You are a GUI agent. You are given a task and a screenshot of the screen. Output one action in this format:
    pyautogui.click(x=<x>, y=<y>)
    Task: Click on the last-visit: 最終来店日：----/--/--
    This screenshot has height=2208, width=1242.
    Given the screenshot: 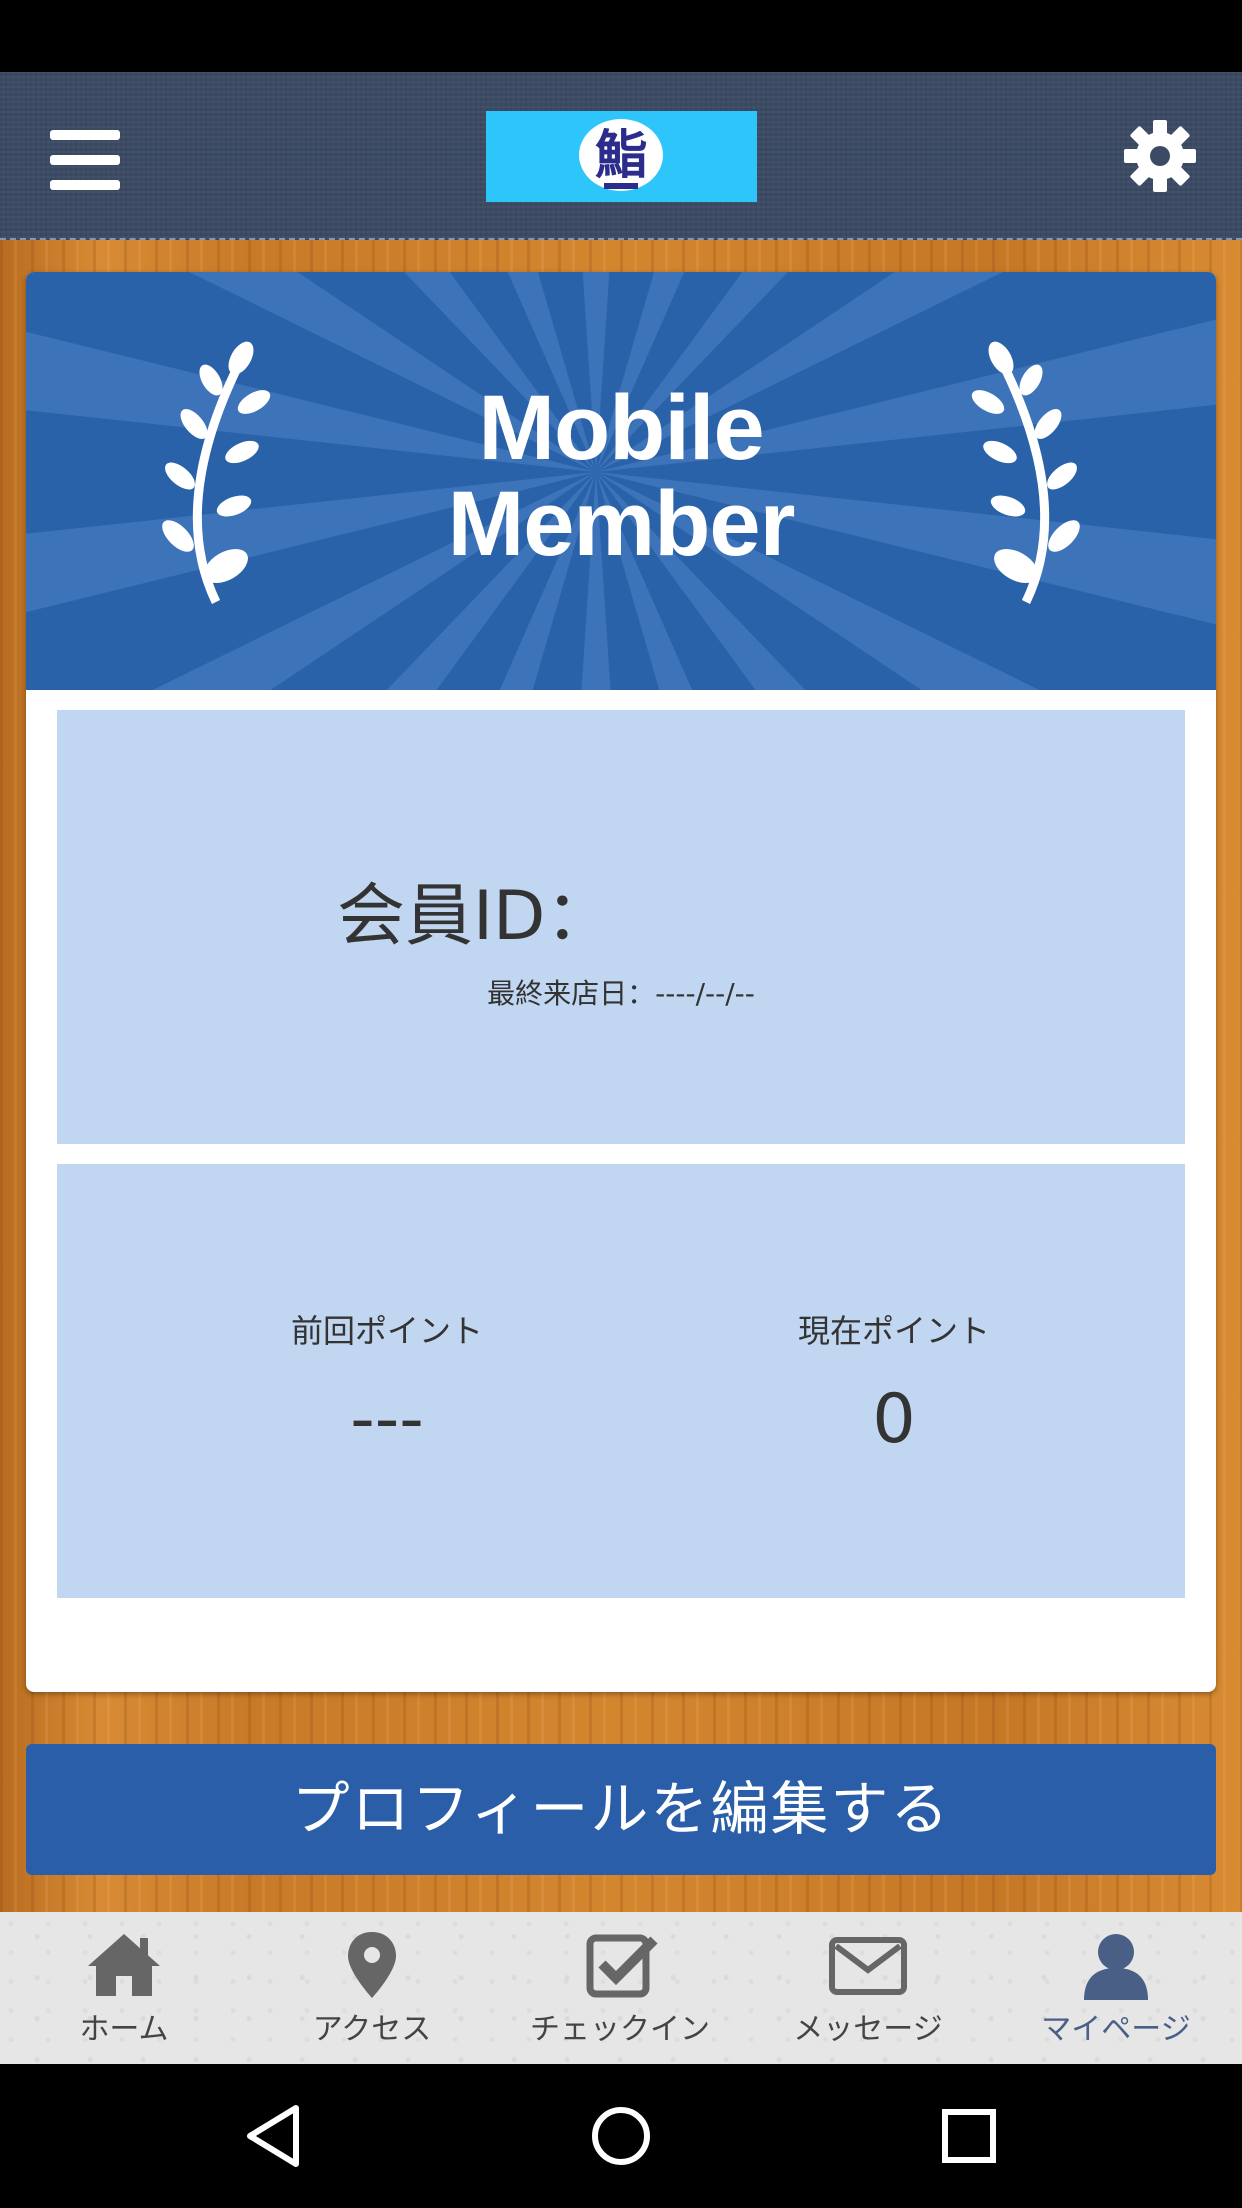 What is the action you would take?
    pyautogui.click(x=621, y=992)
    